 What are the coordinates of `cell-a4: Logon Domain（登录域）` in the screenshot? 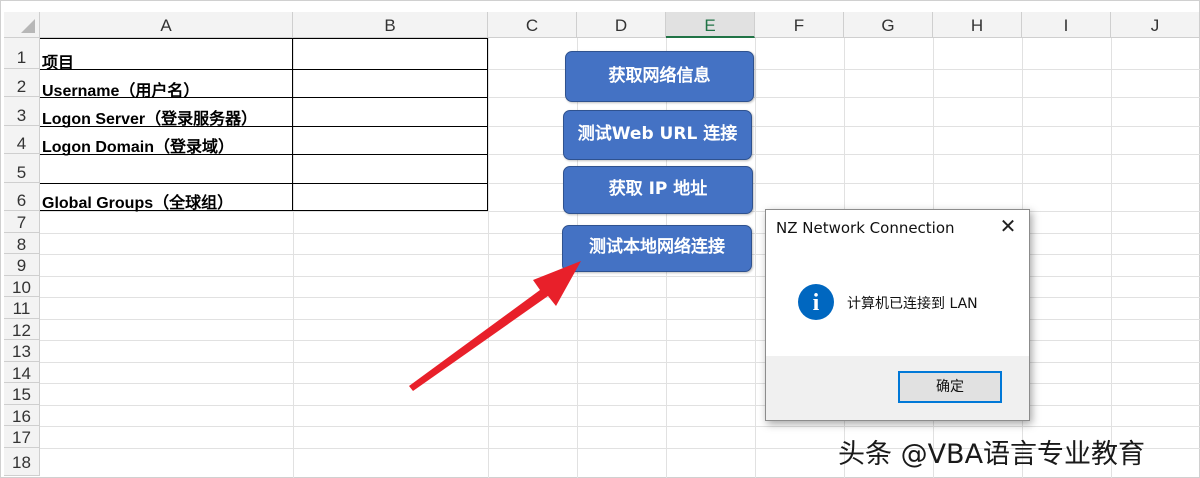 It's located at (138, 145).